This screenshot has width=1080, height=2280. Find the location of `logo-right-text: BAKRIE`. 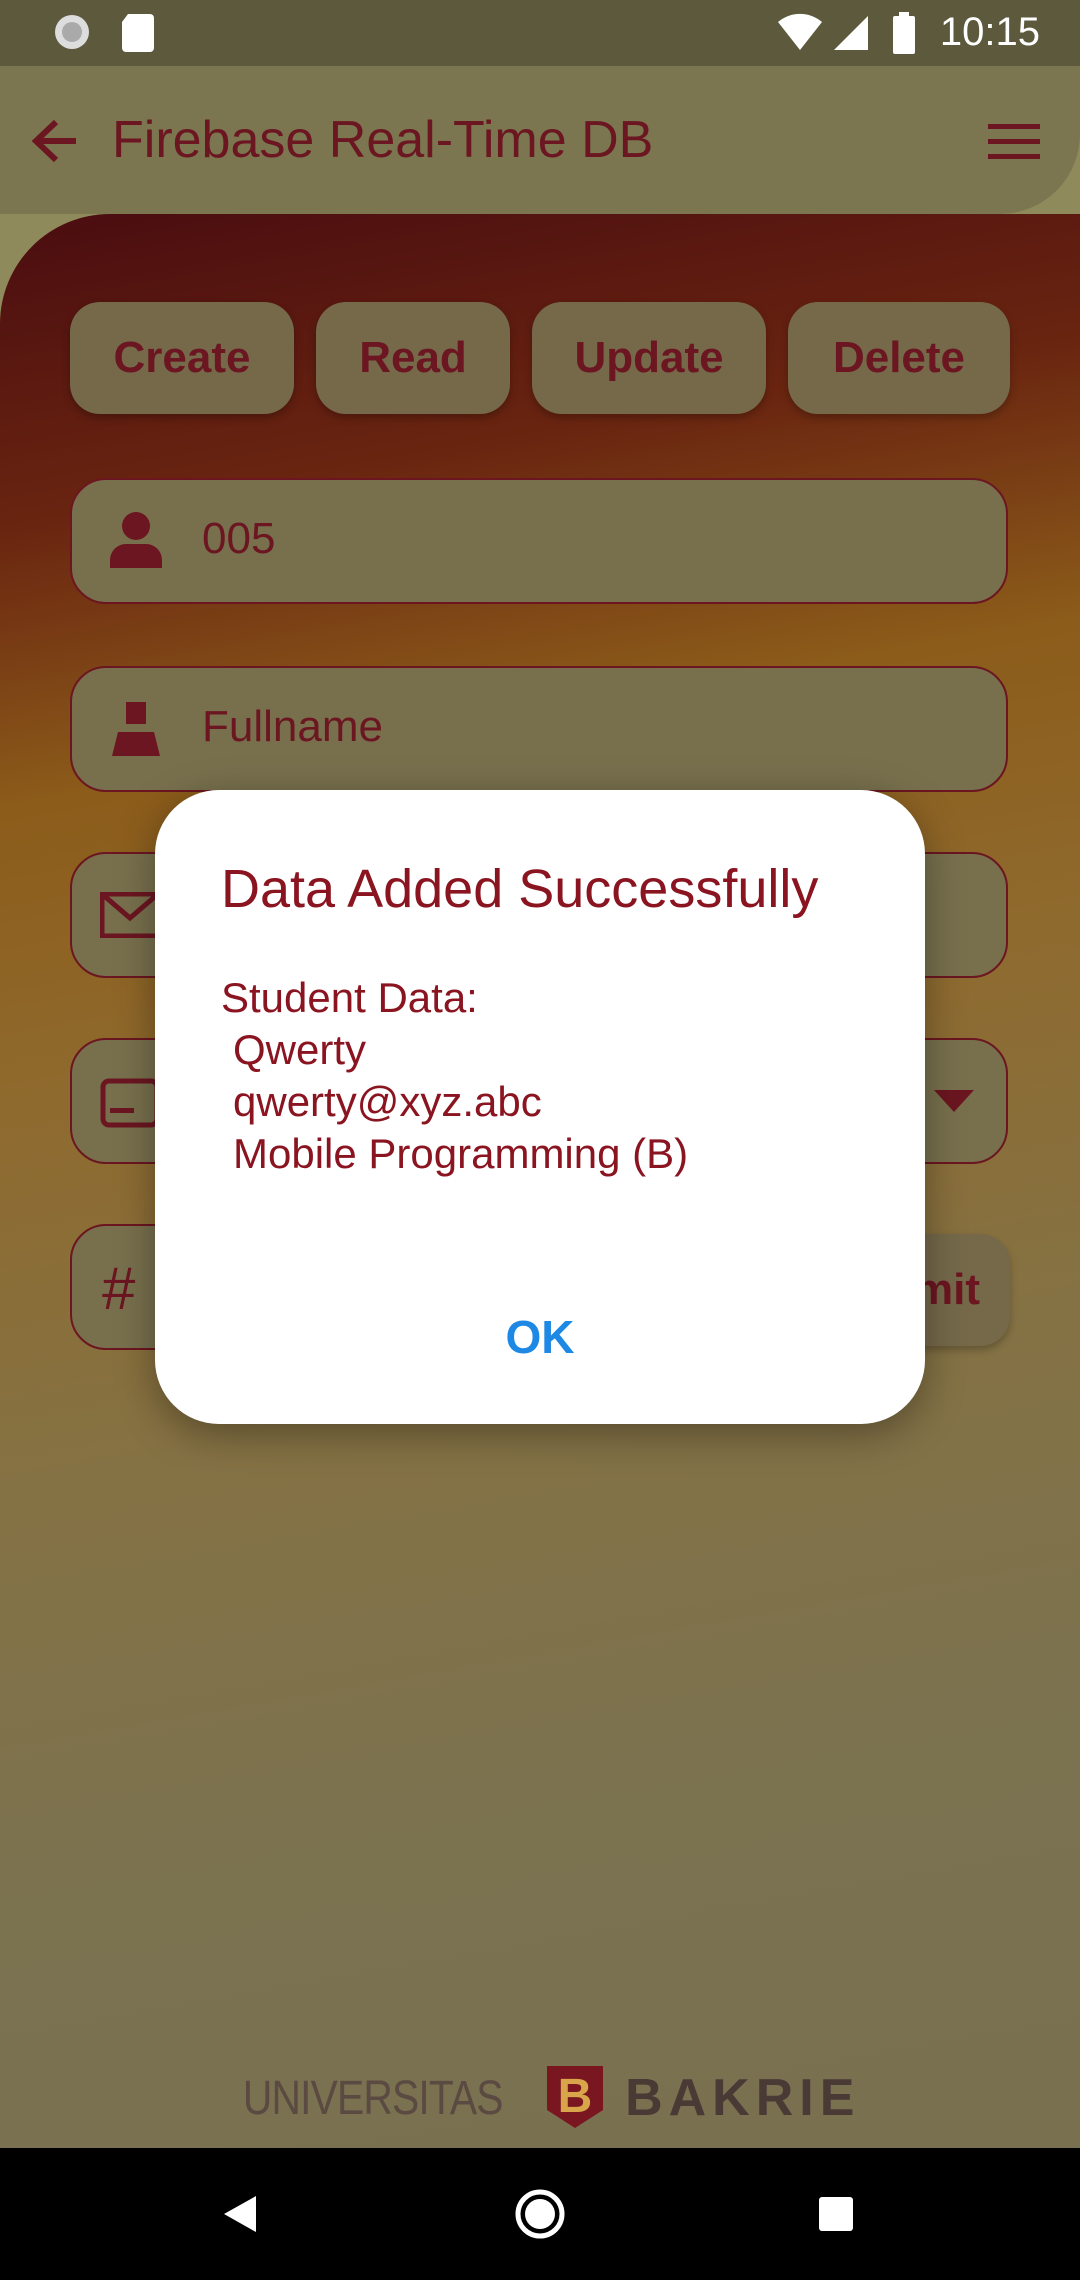

logo-right-text: BAKRIE is located at coordinates (743, 2098).